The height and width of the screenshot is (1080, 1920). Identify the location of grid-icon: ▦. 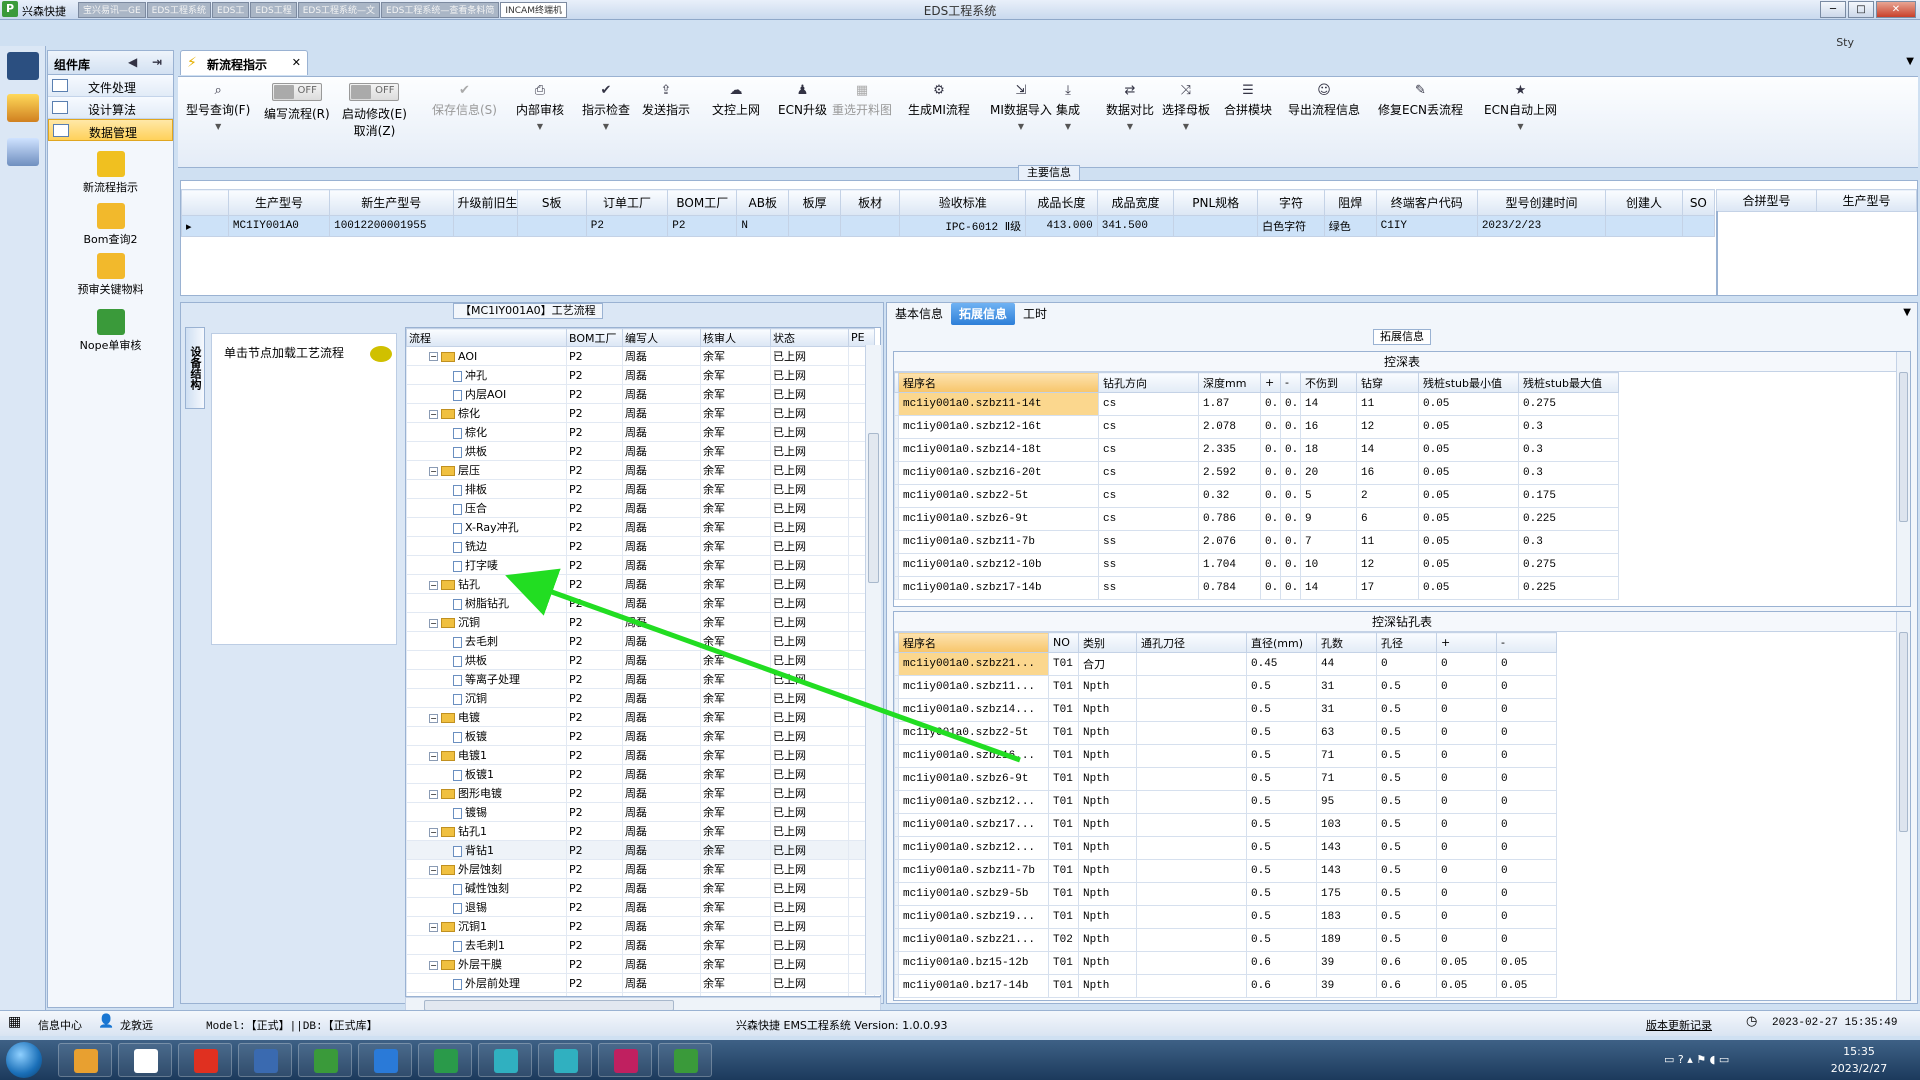
(14, 1022).